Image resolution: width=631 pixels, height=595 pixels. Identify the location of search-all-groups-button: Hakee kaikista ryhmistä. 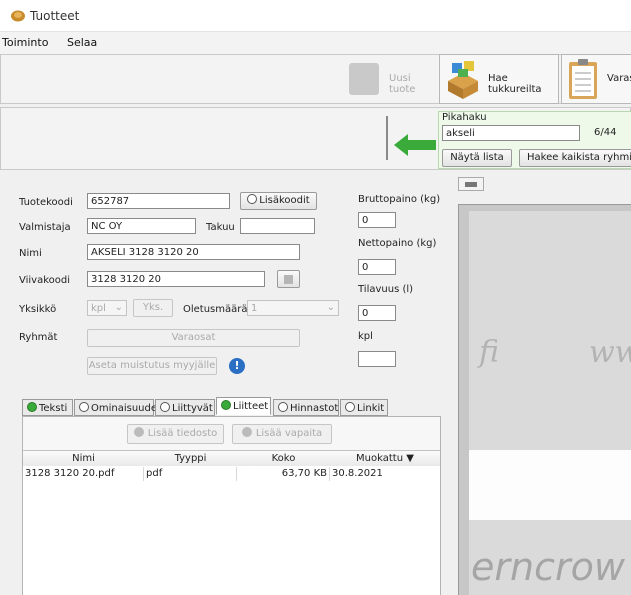
(575, 158).